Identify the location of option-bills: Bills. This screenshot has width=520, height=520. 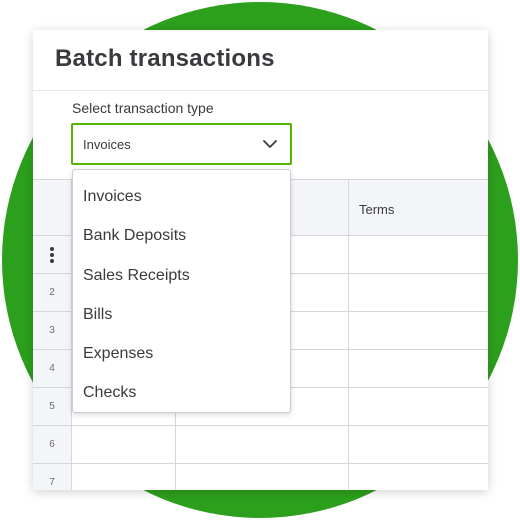
(181, 314).